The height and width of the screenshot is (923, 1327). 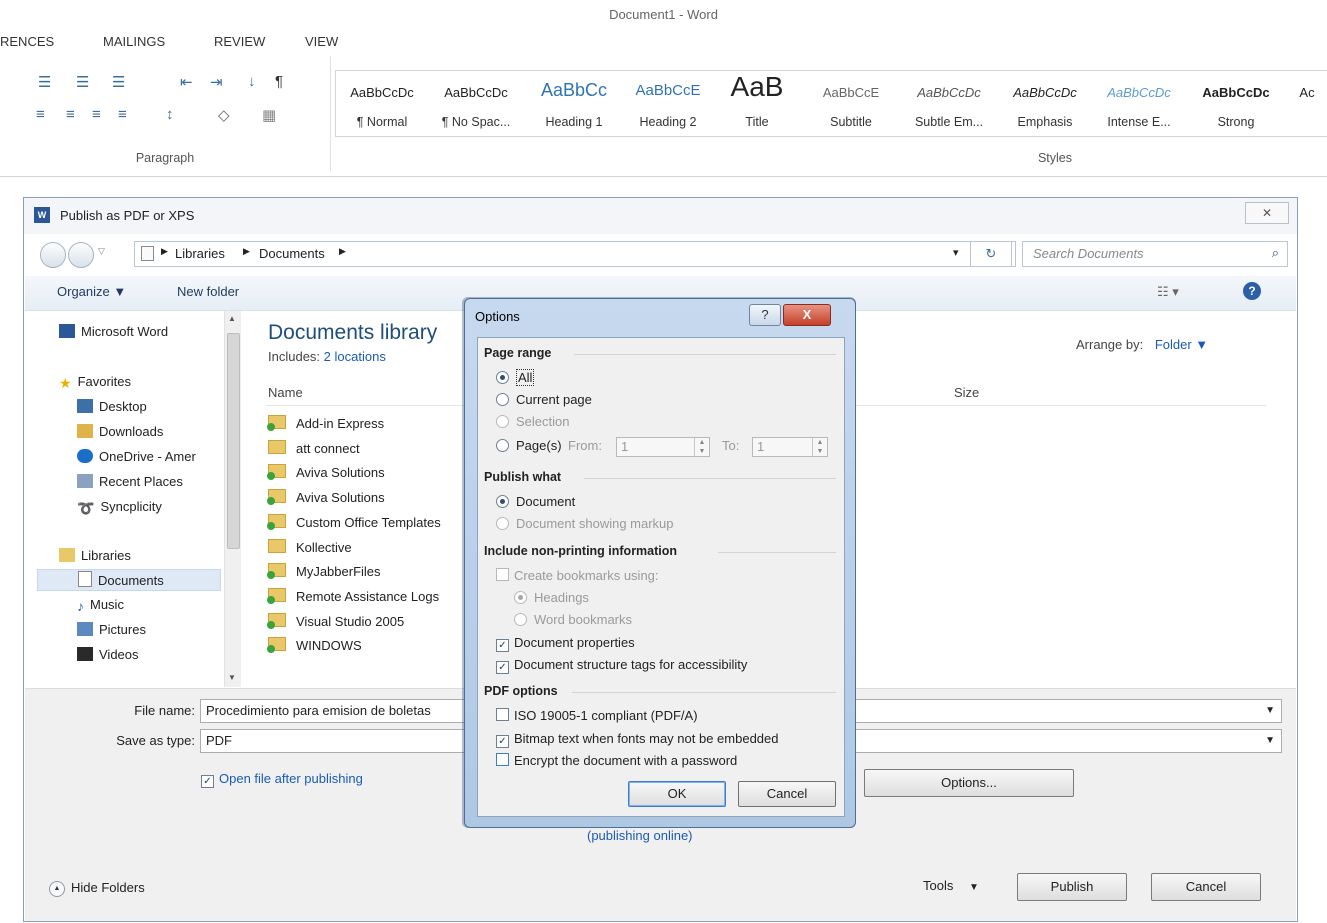 What do you see at coordinates (82, 82) in the screenshot?
I see `numbering-icon: ☰` at bounding box center [82, 82].